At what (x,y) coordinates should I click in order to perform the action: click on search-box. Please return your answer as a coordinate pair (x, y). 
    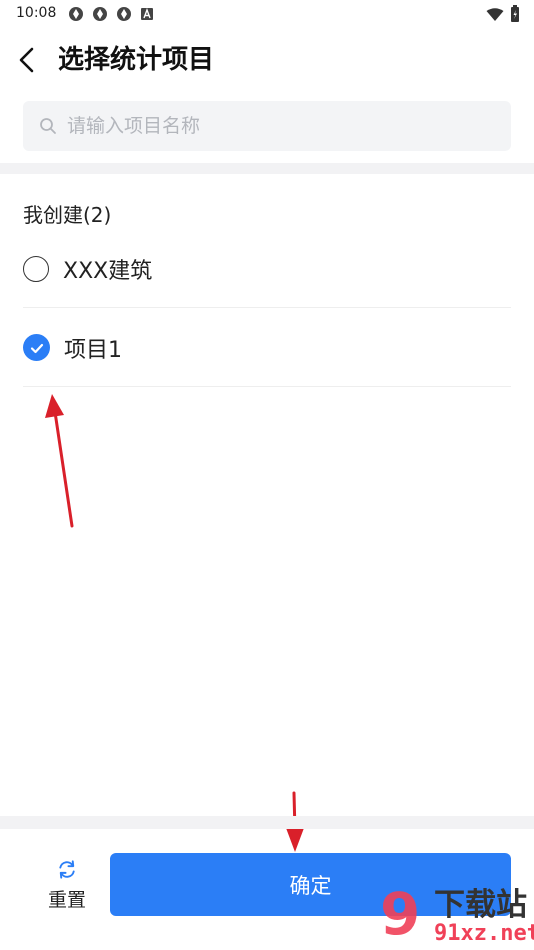
    Looking at the image, I should click on (267, 126).